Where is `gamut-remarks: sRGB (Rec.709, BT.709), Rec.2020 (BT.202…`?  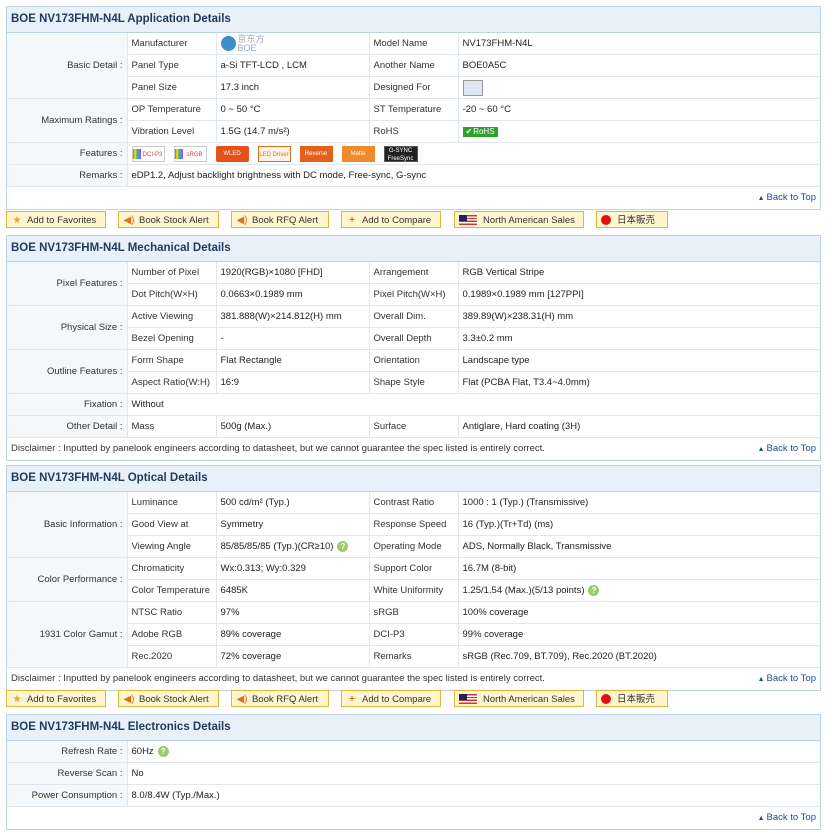
gamut-remarks: sRGB (Rec.709, BT.709), Rec.2020 (BT.202… is located at coordinates (639, 656).